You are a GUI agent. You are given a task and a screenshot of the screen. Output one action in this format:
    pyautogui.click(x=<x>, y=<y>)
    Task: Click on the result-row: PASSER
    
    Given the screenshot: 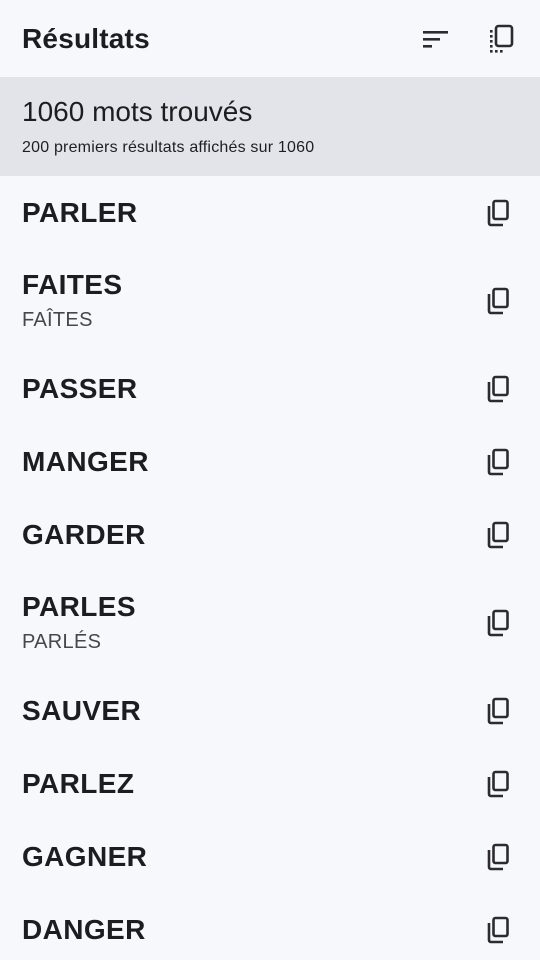 What is the action you would take?
    pyautogui.click(x=270, y=388)
    